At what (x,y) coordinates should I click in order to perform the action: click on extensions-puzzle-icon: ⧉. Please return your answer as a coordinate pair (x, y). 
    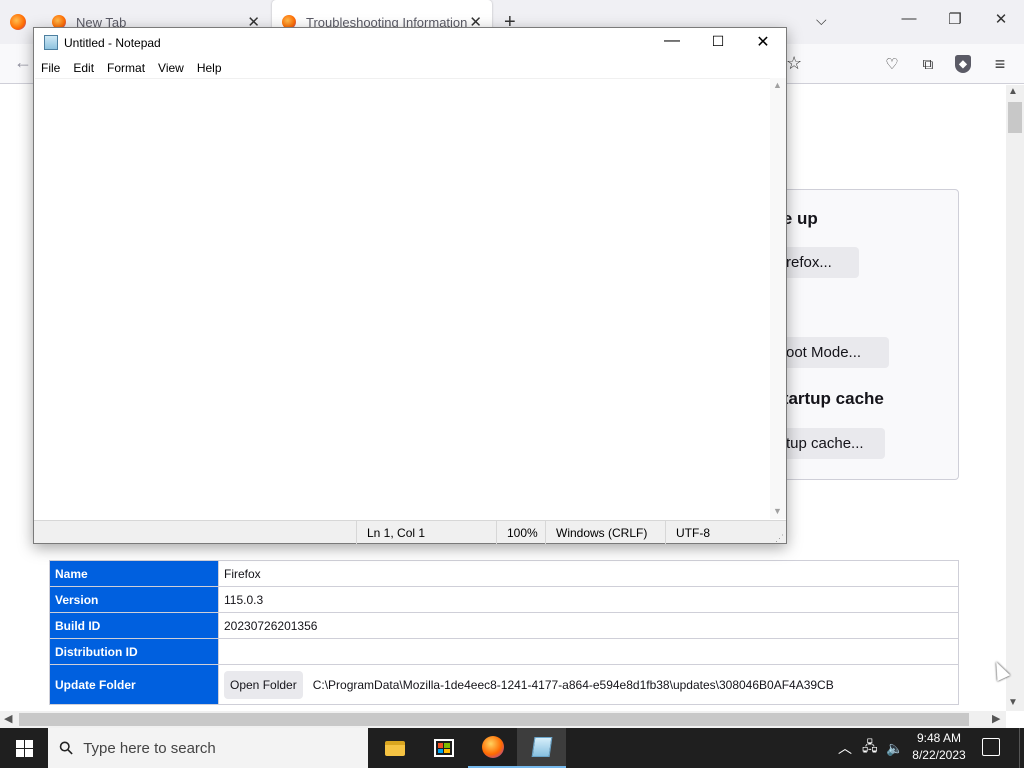
    Looking at the image, I should click on (928, 64).